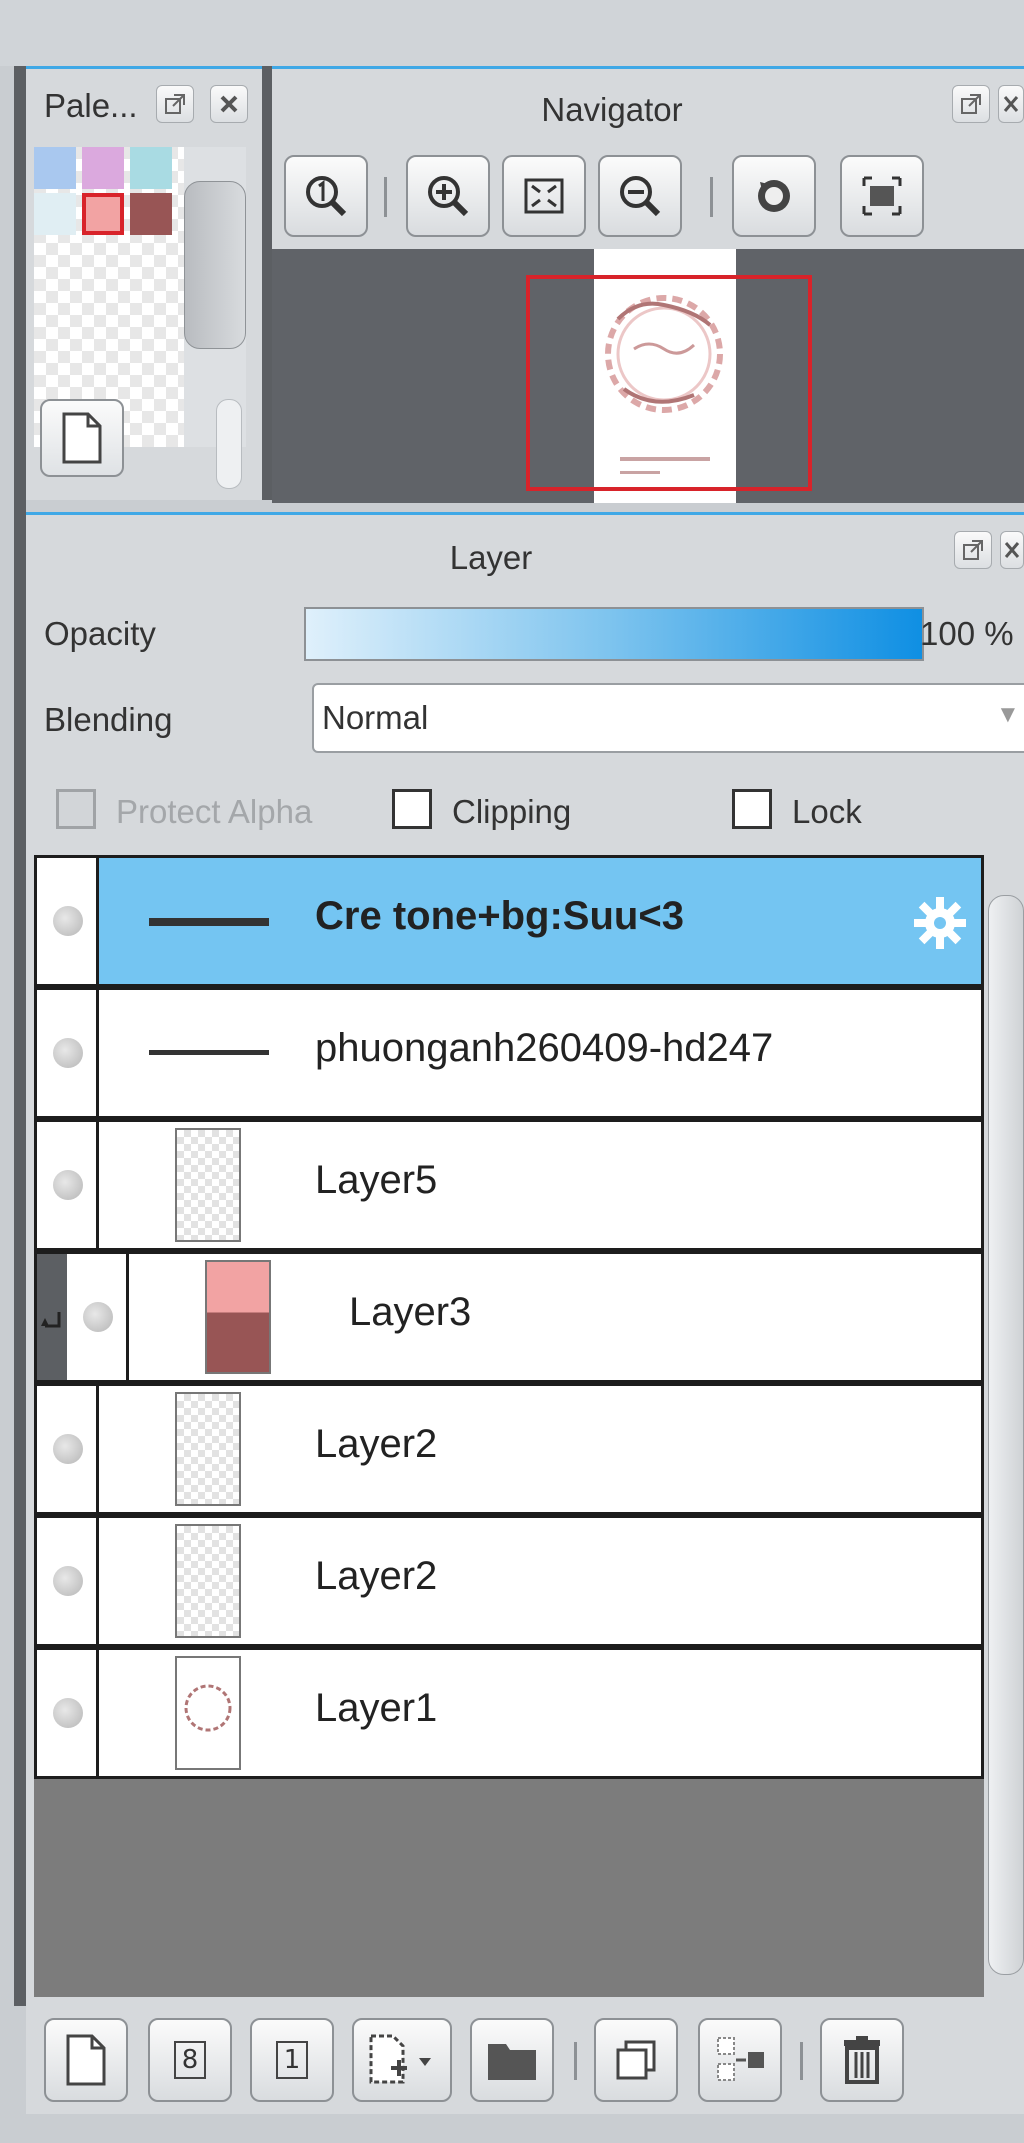 The width and height of the screenshot is (1024, 2143). I want to click on navigator-viewport-frame, so click(669, 383).